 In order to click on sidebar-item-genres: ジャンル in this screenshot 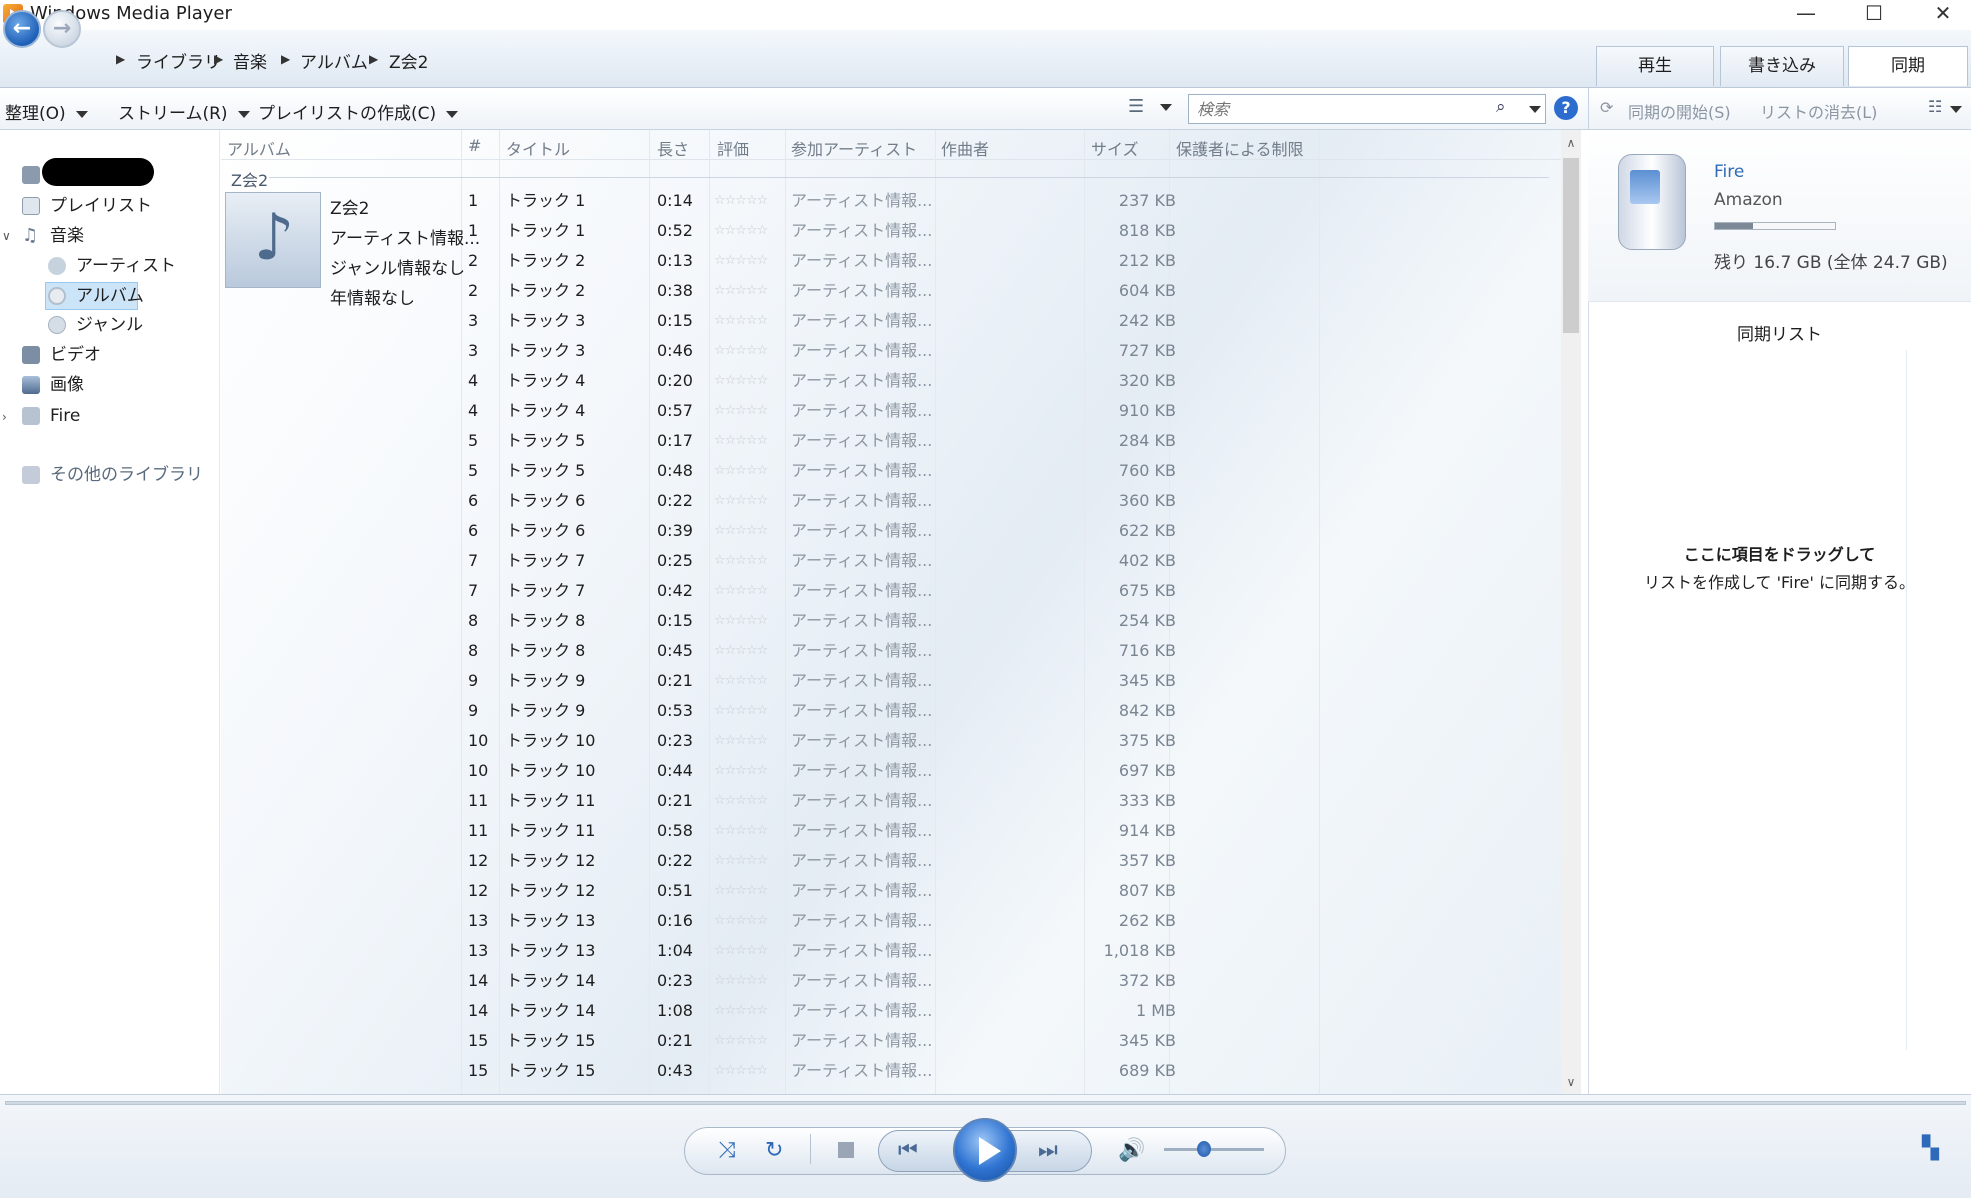, I will do `click(95, 325)`.